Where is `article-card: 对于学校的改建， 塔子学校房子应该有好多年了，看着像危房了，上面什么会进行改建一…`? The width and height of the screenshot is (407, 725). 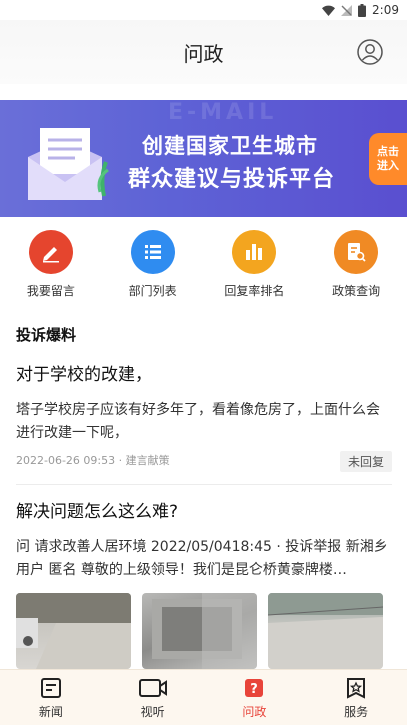 article-card: 对于学校的改建， 塔子学校房子应该有好多年了，看着像危房了，上面什么会进行改建一… is located at coordinates (204, 416).